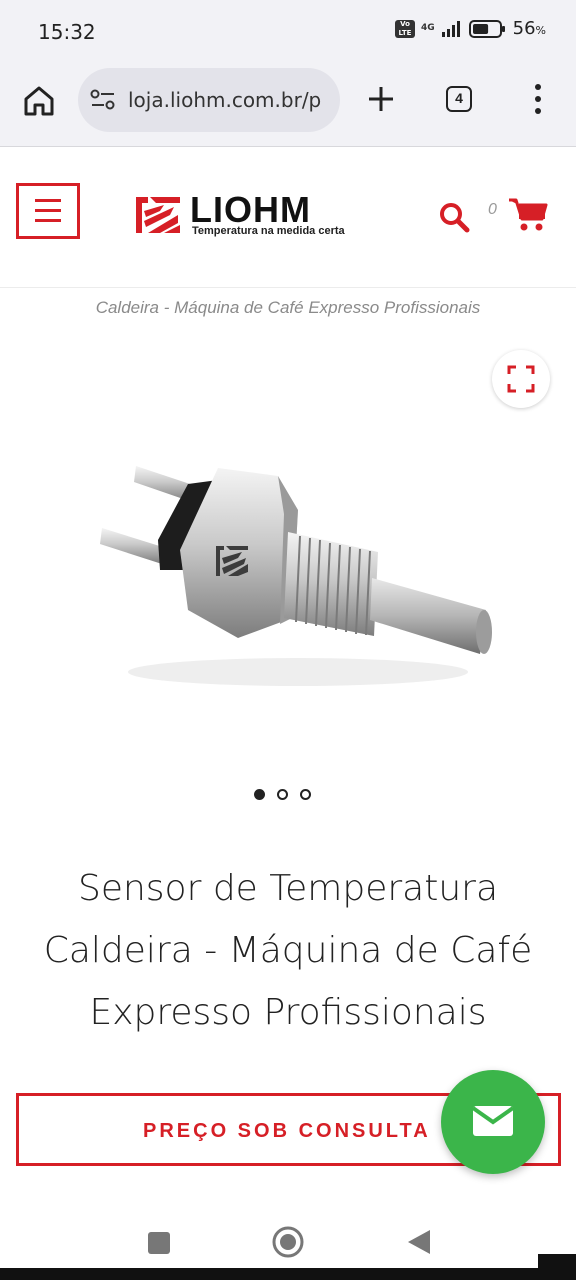  Describe the element at coordinates (159, 1243) in the screenshot. I see `recent-apps-icon` at that location.